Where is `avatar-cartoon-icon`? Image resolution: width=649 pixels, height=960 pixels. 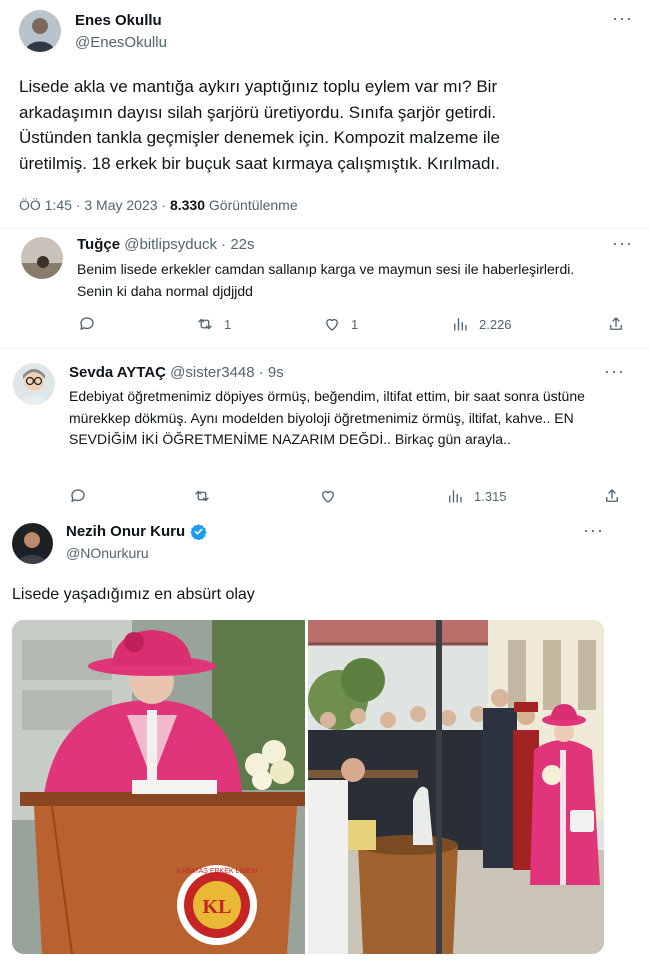 avatar-cartoon-icon is located at coordinates (34, 384).